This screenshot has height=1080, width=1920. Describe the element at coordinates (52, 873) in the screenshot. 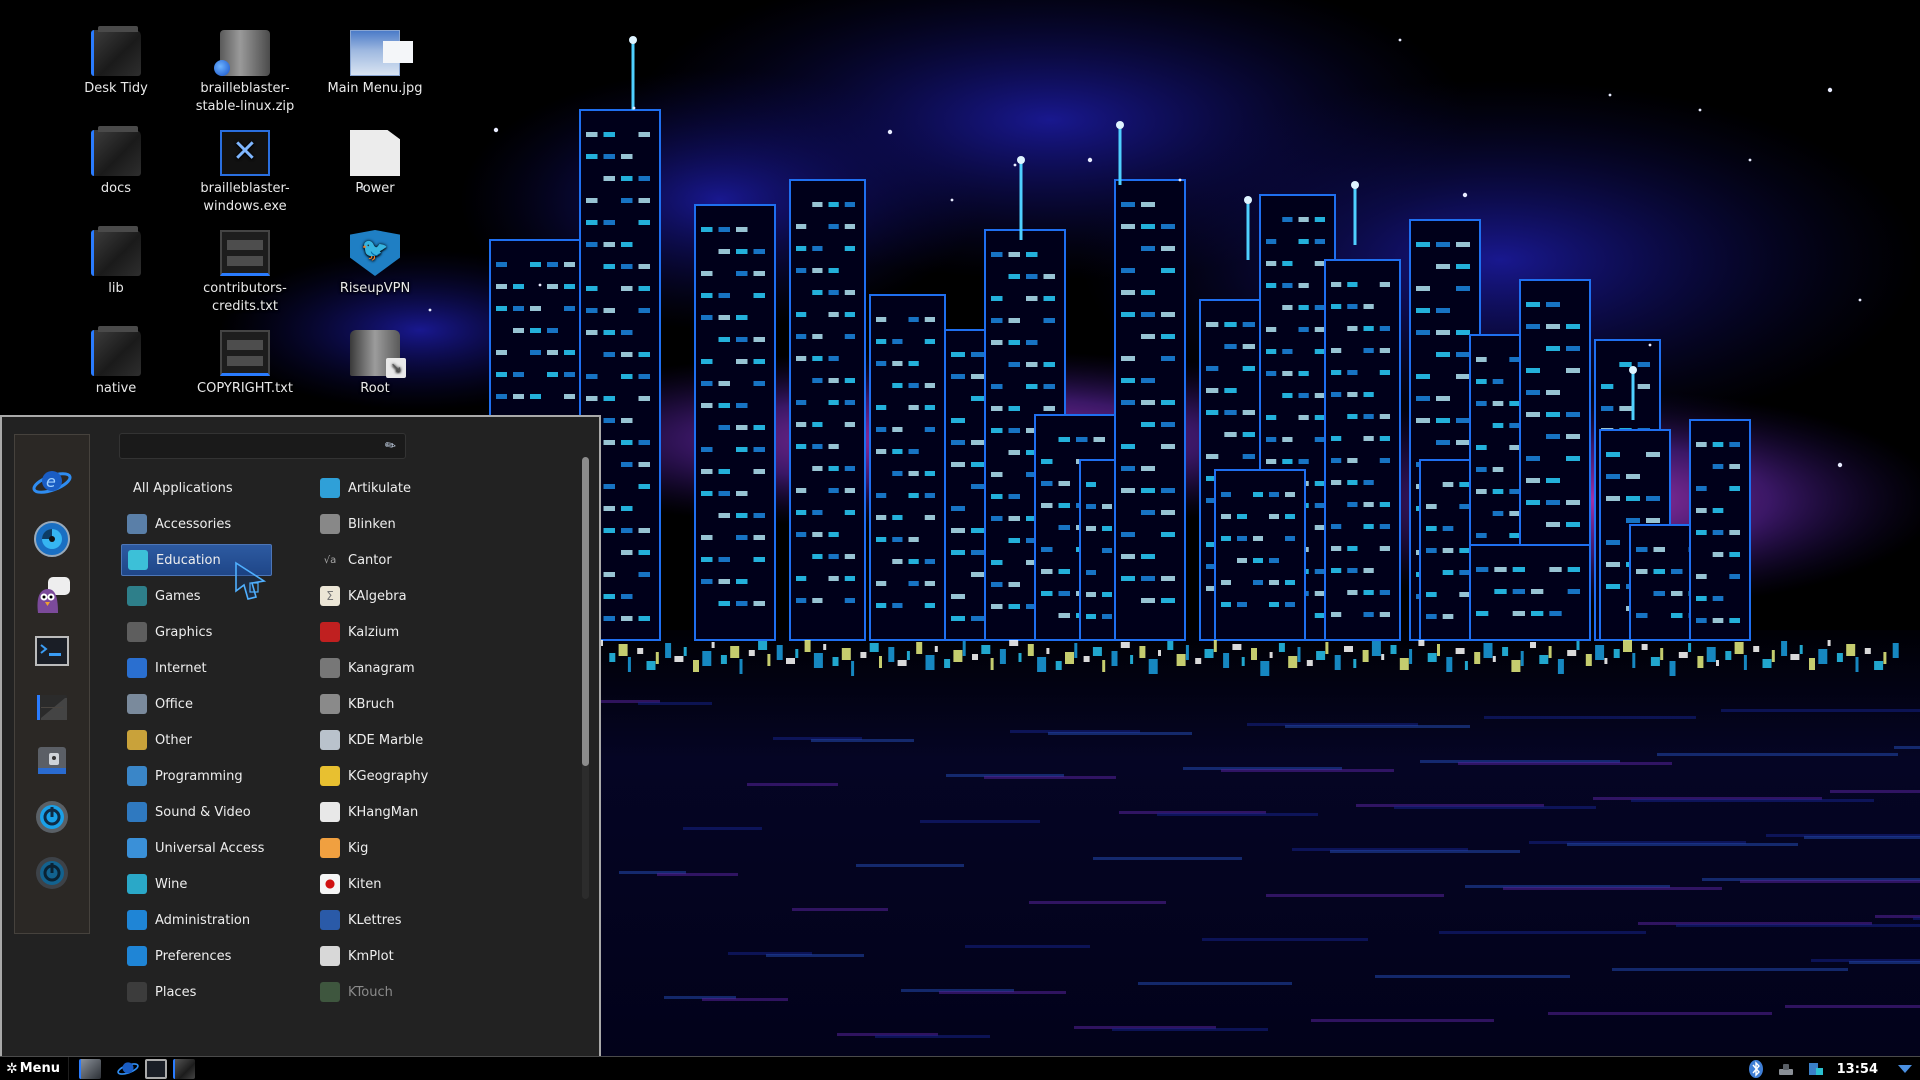

I see `favorite-shutdown` at that location.